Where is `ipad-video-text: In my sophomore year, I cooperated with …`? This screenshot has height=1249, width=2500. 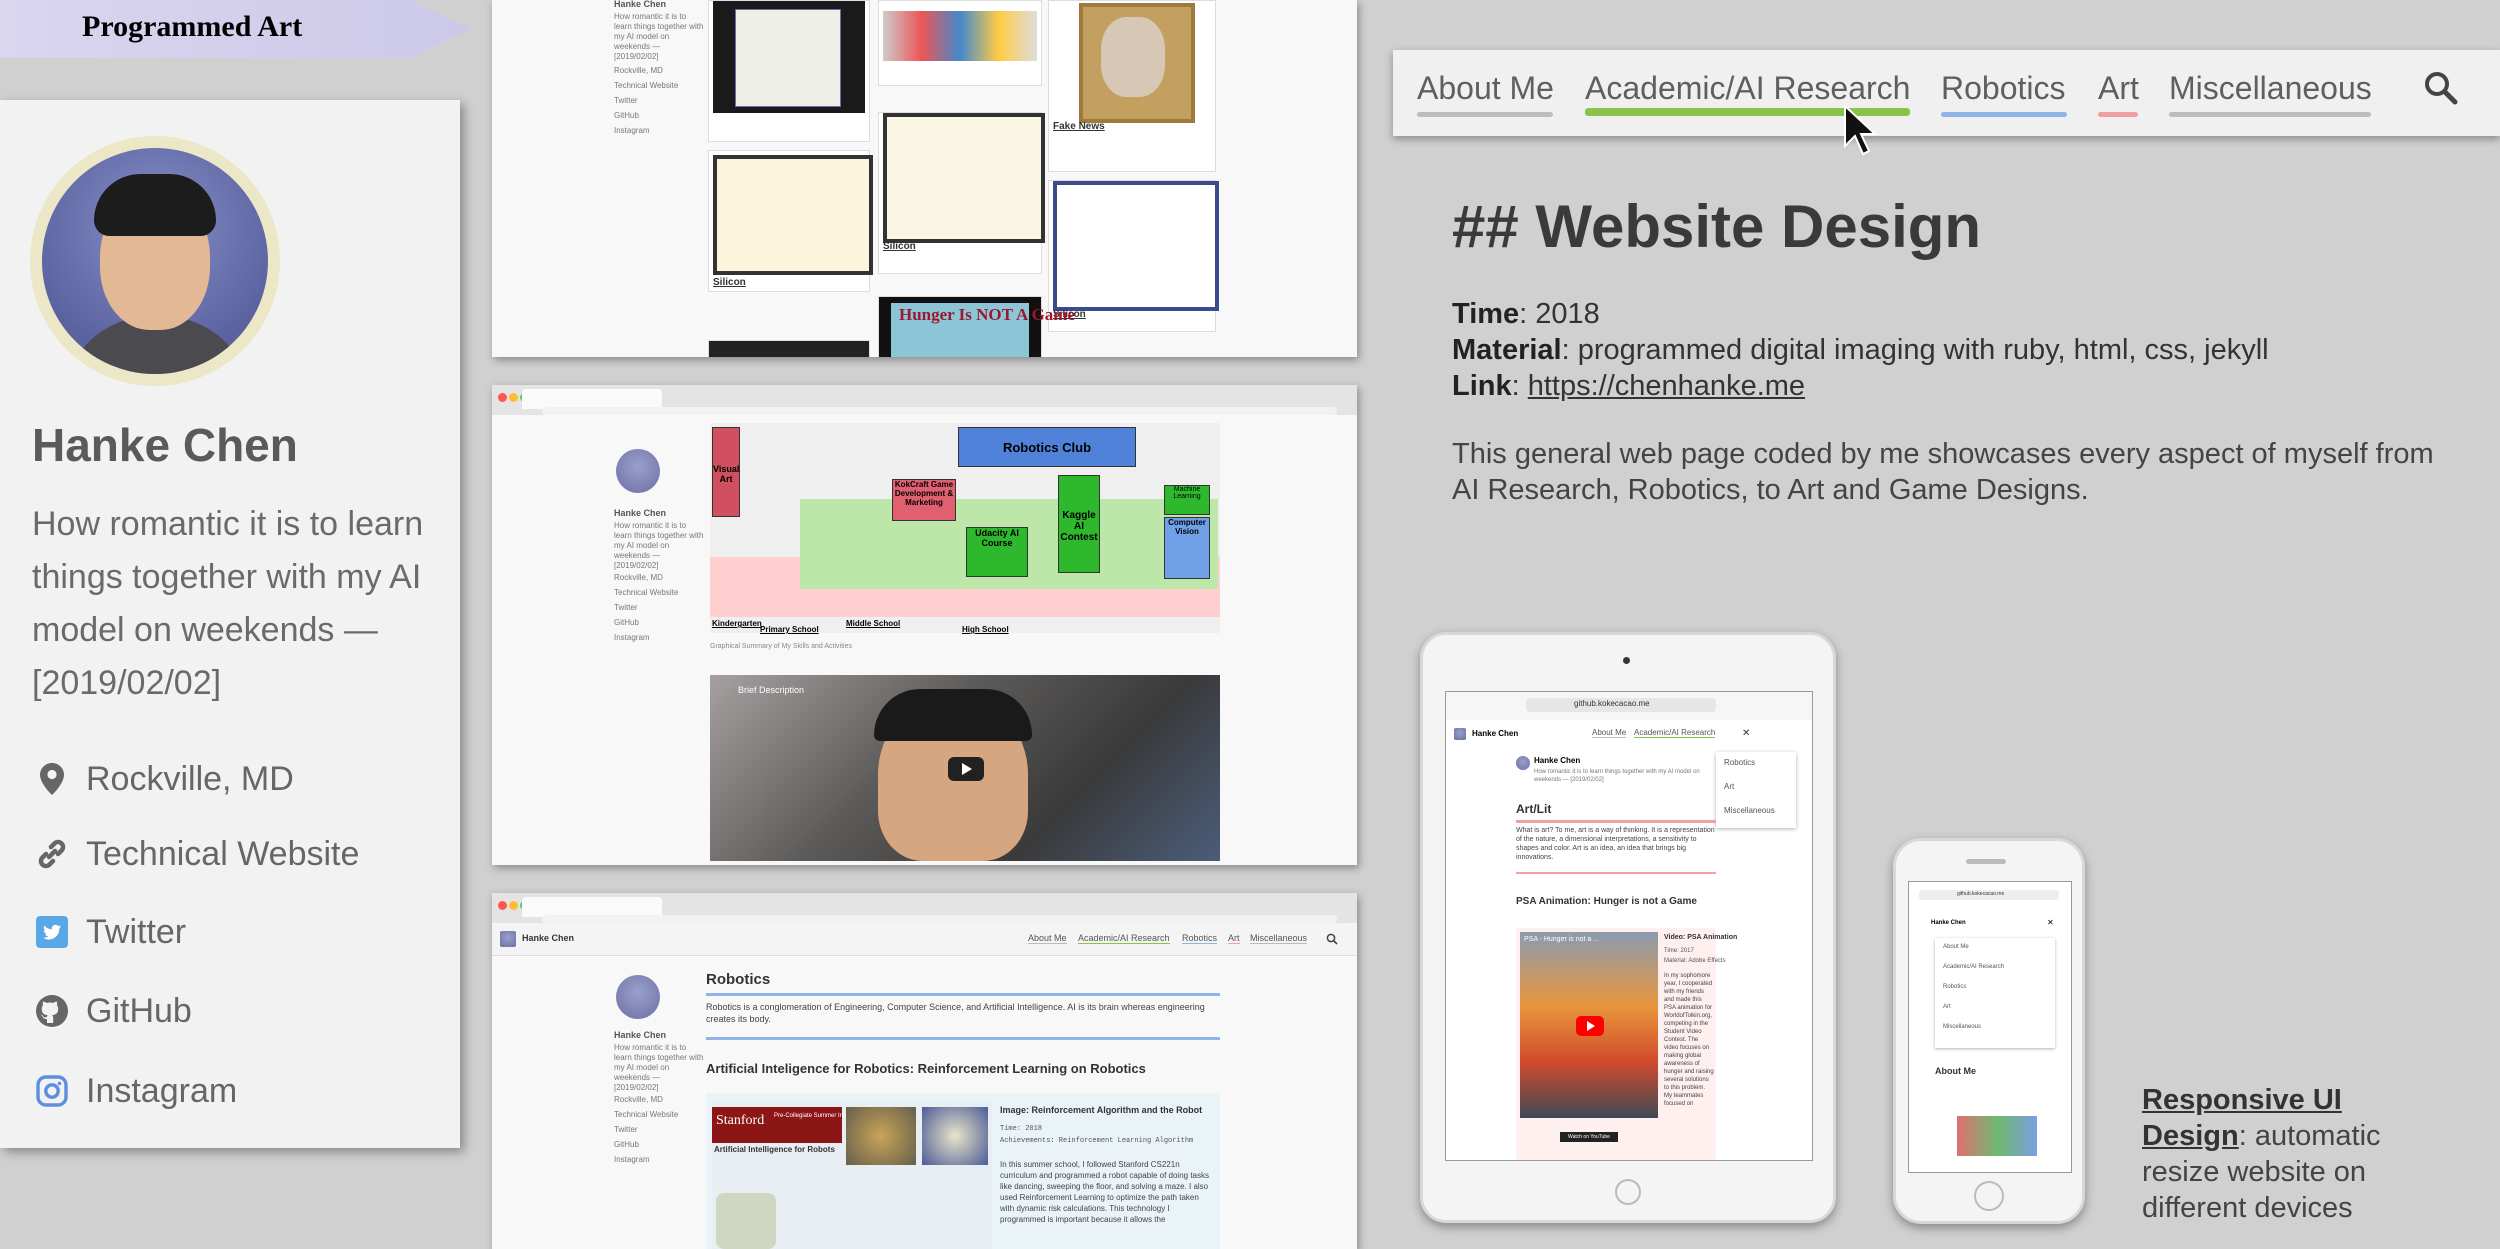 ipad-video-text: In my sophomore year, I cooperated with … is located at coordinates (1689, 1040).